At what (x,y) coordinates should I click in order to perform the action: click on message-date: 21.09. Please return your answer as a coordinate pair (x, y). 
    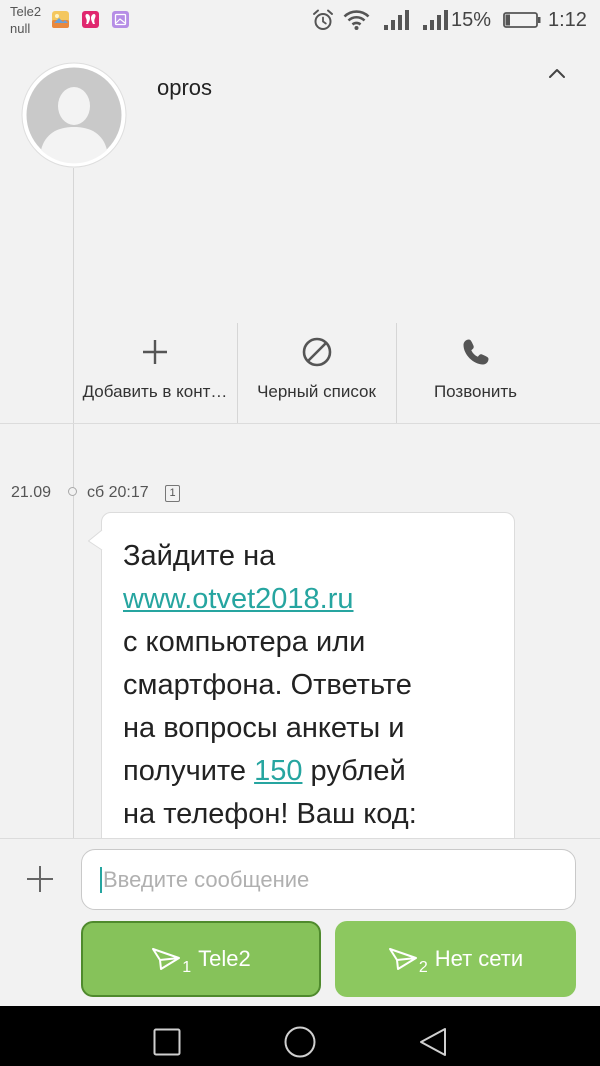
    Looking at the image, I should click on (31, 492).